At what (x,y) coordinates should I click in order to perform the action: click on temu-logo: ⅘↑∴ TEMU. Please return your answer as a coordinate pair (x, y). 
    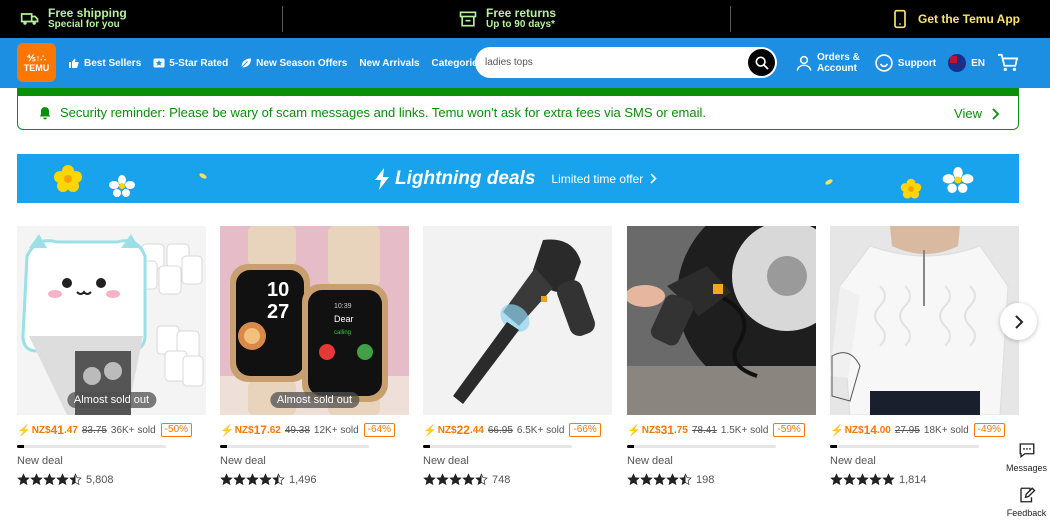
    Looking at the image, I should click on (36, 62).